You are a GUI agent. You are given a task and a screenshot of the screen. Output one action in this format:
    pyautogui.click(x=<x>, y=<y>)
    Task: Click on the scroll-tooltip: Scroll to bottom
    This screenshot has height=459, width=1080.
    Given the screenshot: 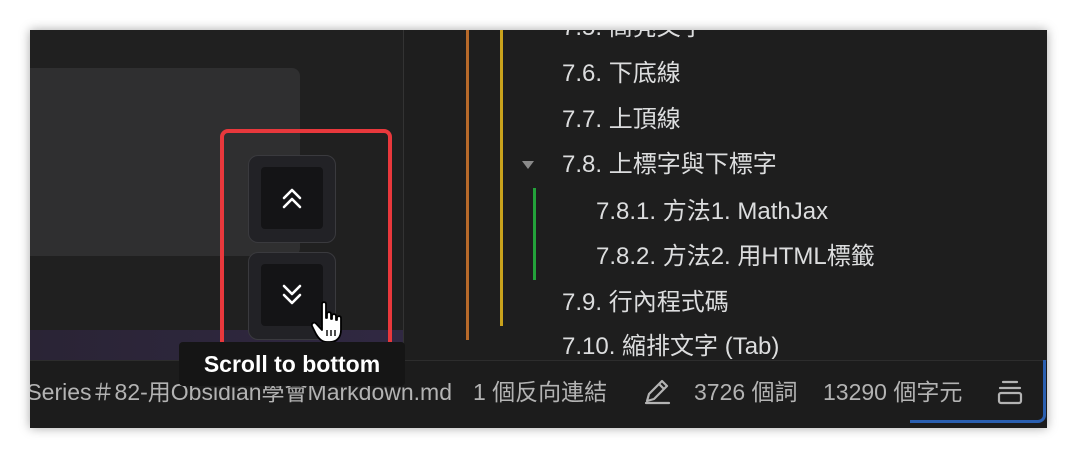 What is the action you would take?
    pyautogui.click(x=292, y=364)
    